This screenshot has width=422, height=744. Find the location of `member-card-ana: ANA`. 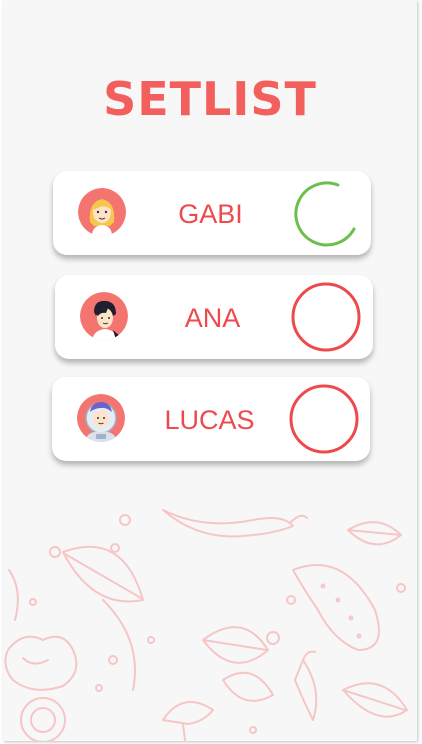

member-card-ana: ANA is located at coordinates (214, 317).